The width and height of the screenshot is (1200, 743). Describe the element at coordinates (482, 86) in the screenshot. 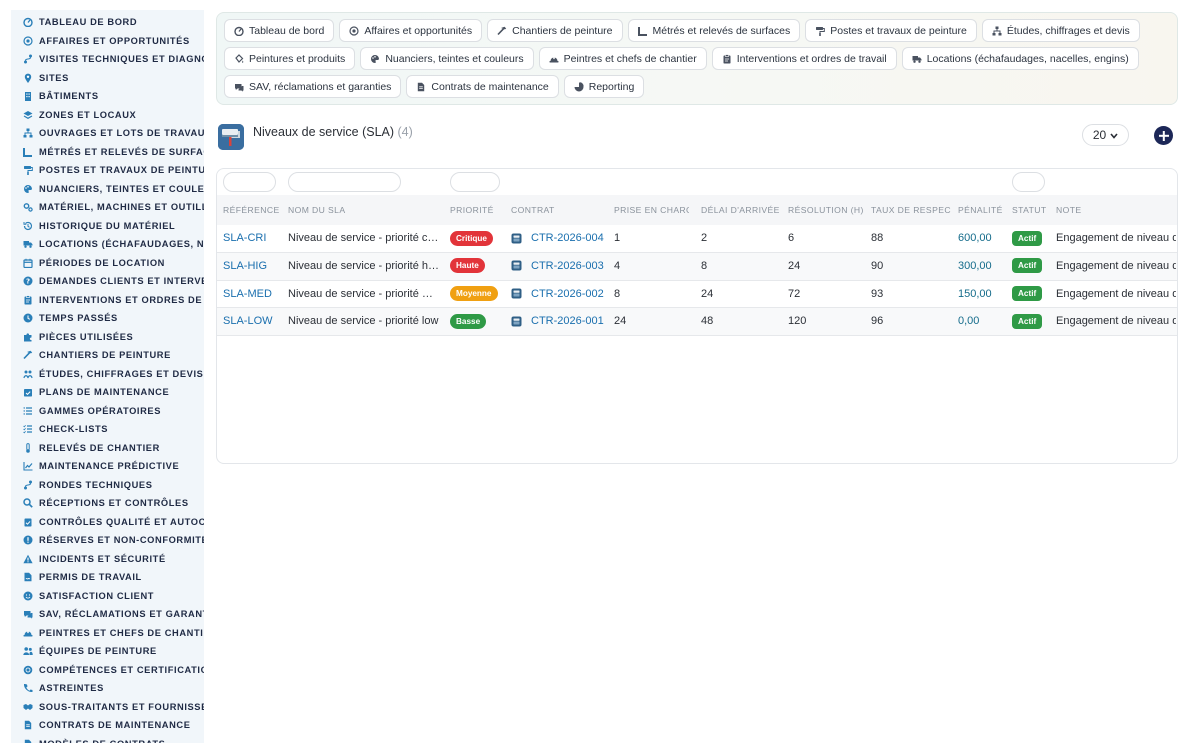

I see `top-nav-button: Contrats de maintenance` at that location.